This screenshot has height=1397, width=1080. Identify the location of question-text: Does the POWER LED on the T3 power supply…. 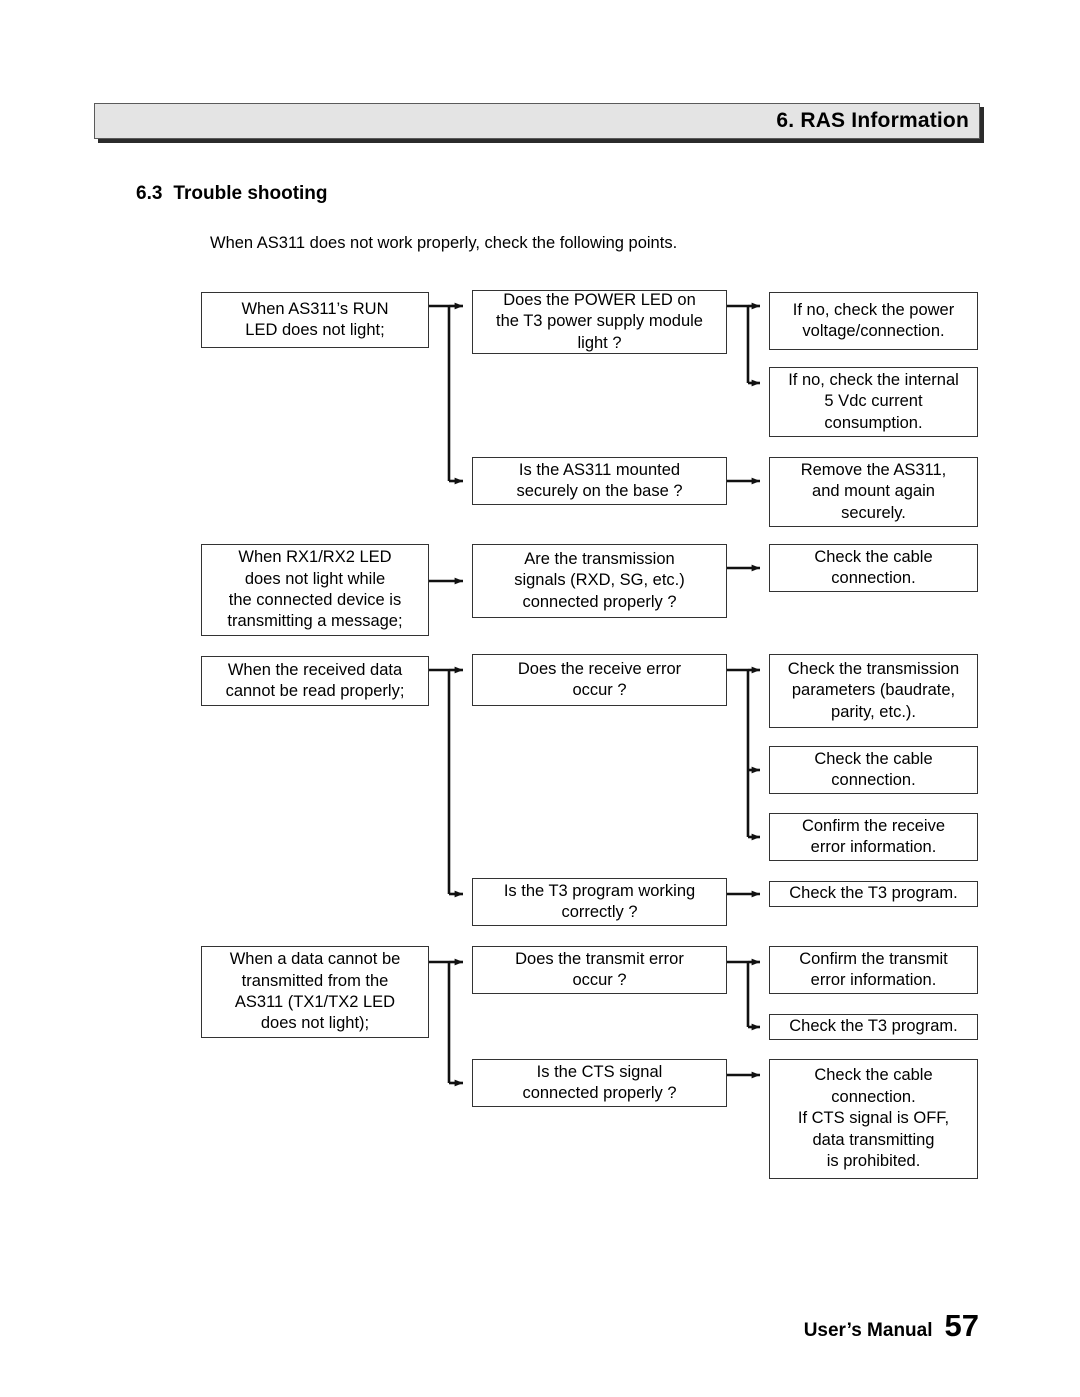
(599, 321).